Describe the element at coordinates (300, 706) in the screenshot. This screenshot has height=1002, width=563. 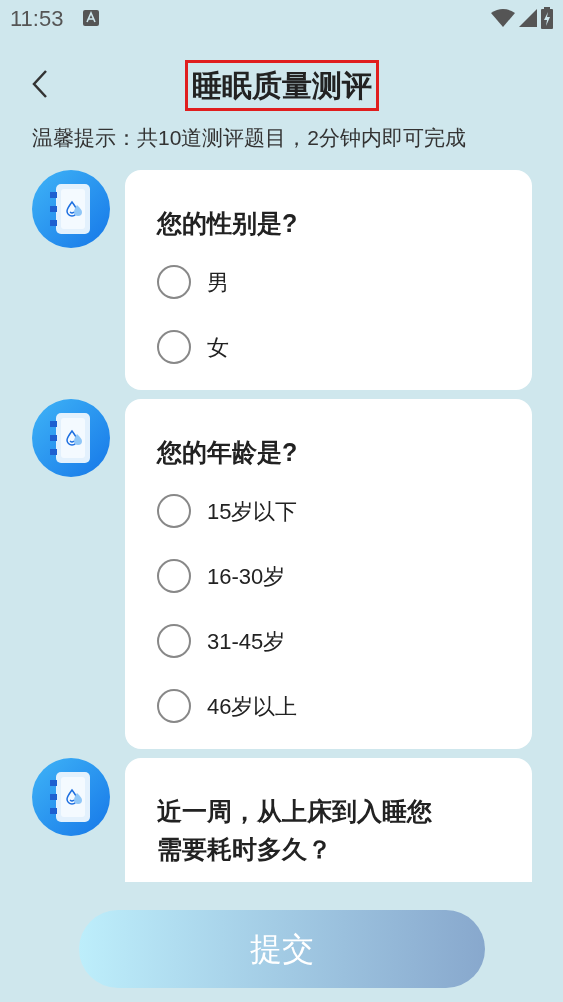
I see `answer-option: 46岁以上` at that location.